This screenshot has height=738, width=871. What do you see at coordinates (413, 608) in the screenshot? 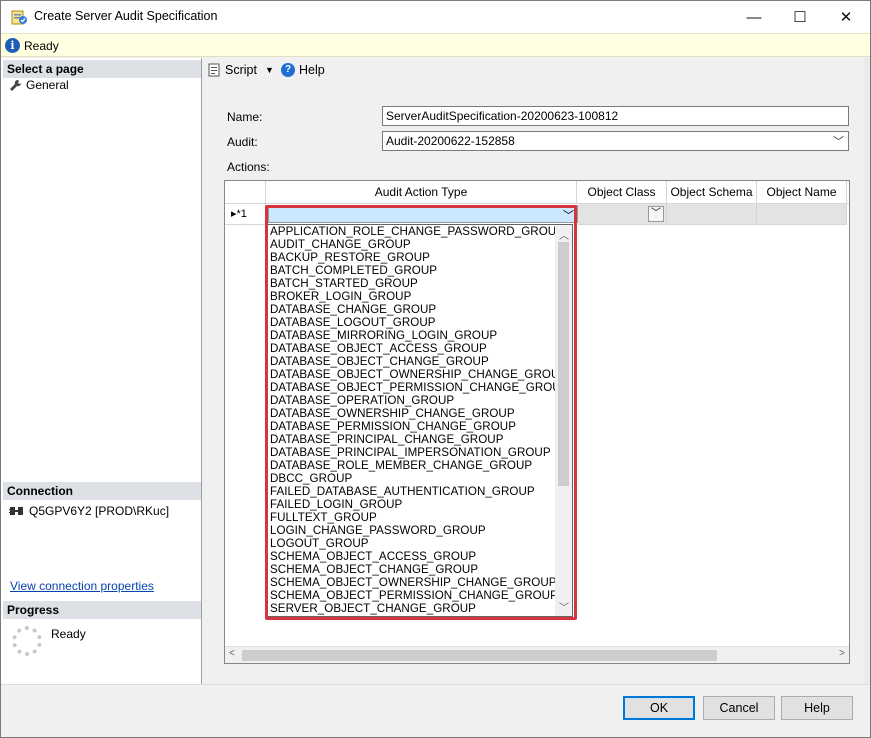
I see `dropdown-item: SERVER_OBJECT_CHANGE_GROUP` at bounding box center [413, 608].